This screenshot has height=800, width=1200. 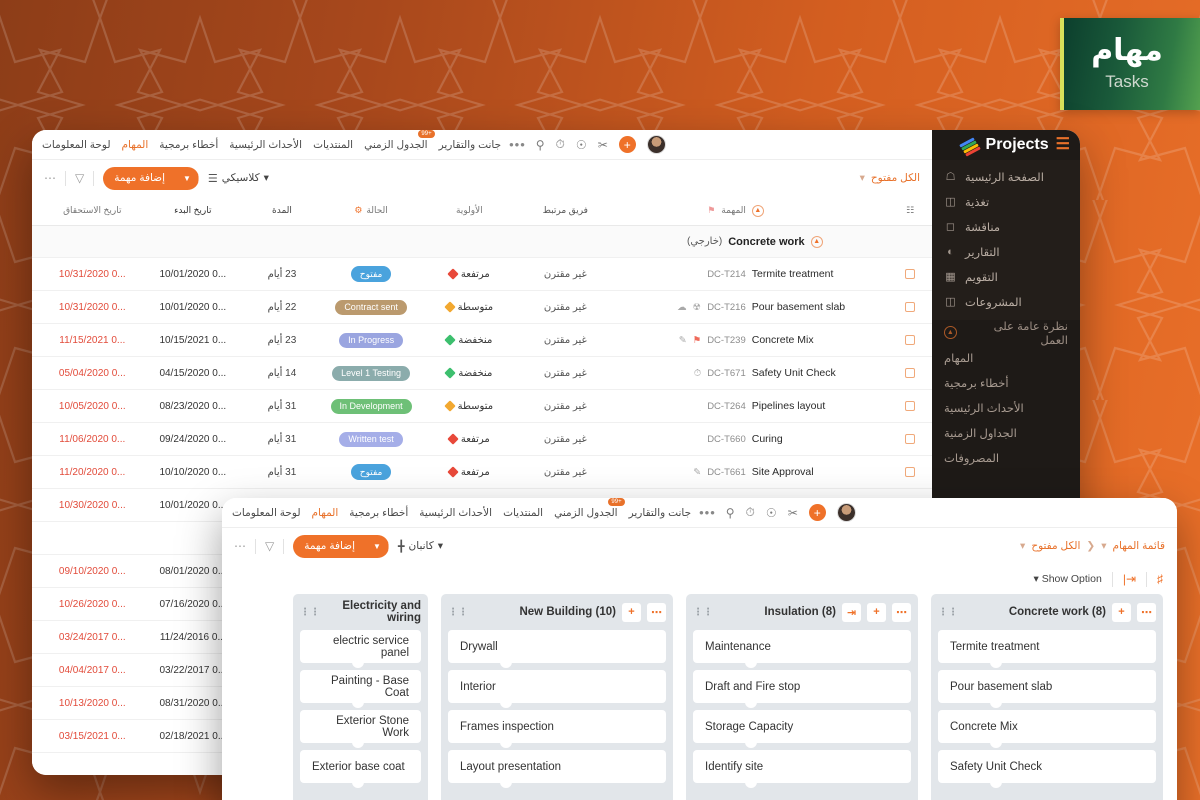 I want to click on sidebar-item-calendar: التقويم ▦, so click(x=1006, y=276).